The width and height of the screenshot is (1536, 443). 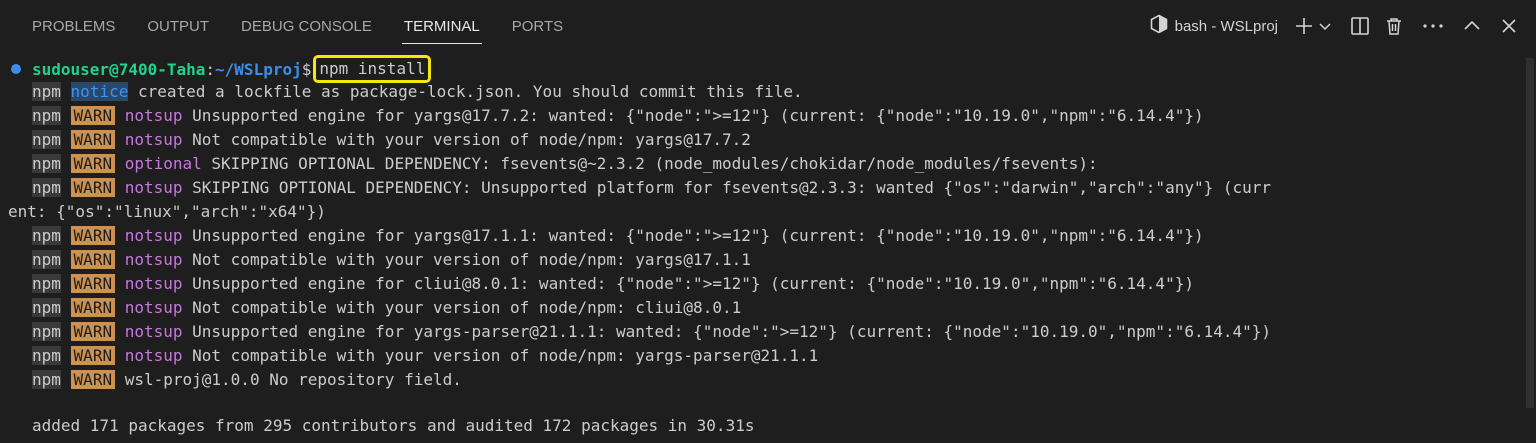 I want to click on terminal-selector: bash - WSLproj, so click(x=1213, y=26).